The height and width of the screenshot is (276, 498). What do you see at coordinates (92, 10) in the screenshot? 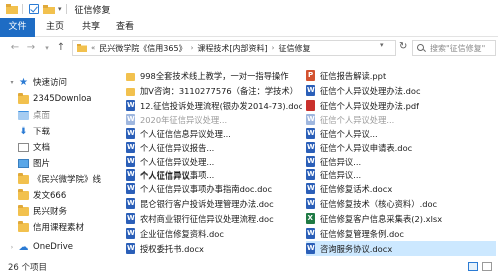
I see `window-title: 征信修复` at bounding box center [92, 10].